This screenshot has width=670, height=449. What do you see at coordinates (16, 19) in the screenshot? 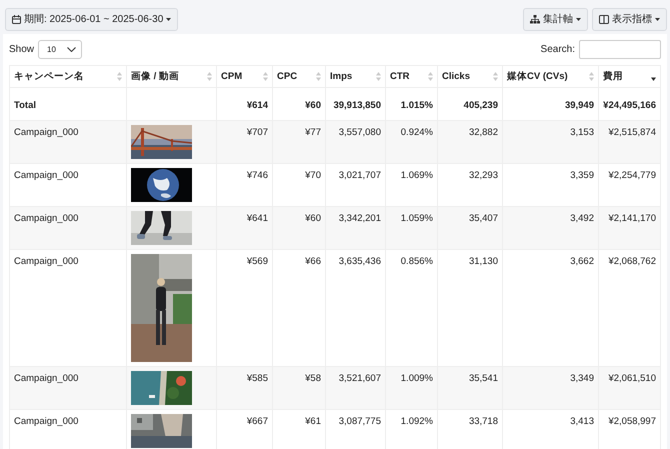
I see `calendar-icon` at bounding box center [16, 19].